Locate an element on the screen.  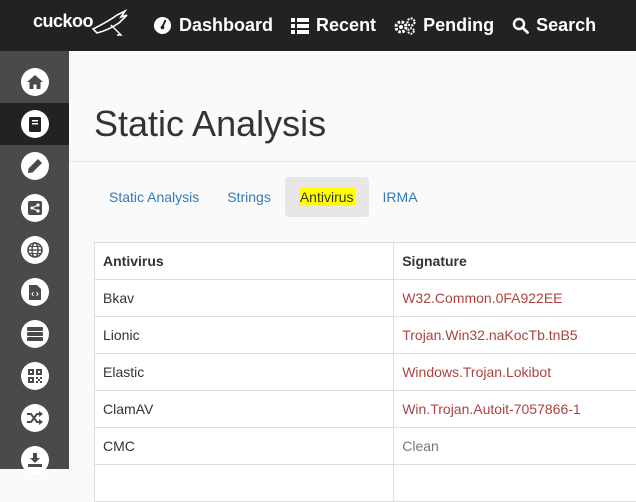
table-row: Lionic Trojan.Win32.naKocTb.tnB5 is located at coordinates (365, 335).